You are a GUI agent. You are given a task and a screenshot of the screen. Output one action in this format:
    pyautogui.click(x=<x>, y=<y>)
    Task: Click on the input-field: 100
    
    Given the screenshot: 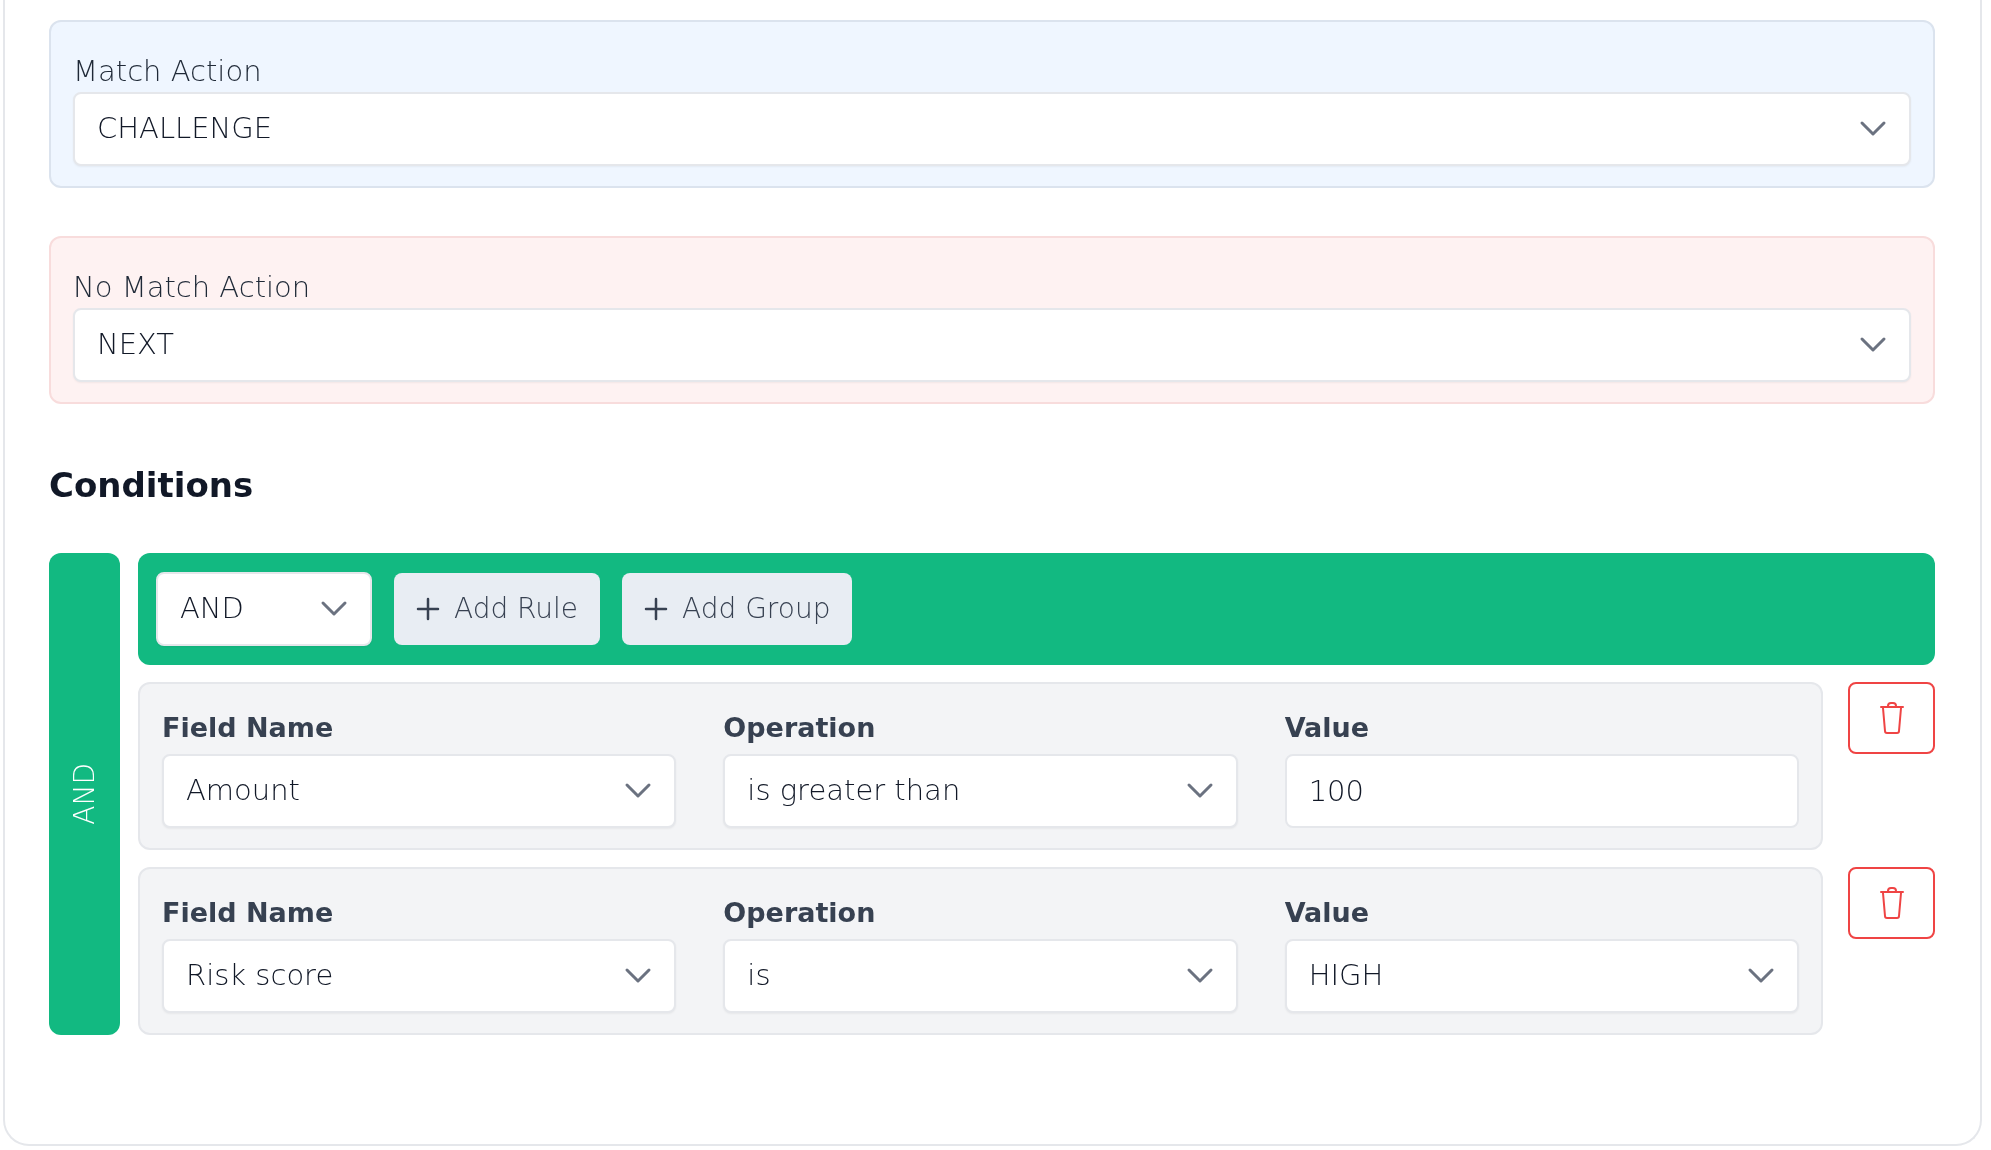 What is the action you would take?
    pyautogui.click(x=1541, y=791)
    